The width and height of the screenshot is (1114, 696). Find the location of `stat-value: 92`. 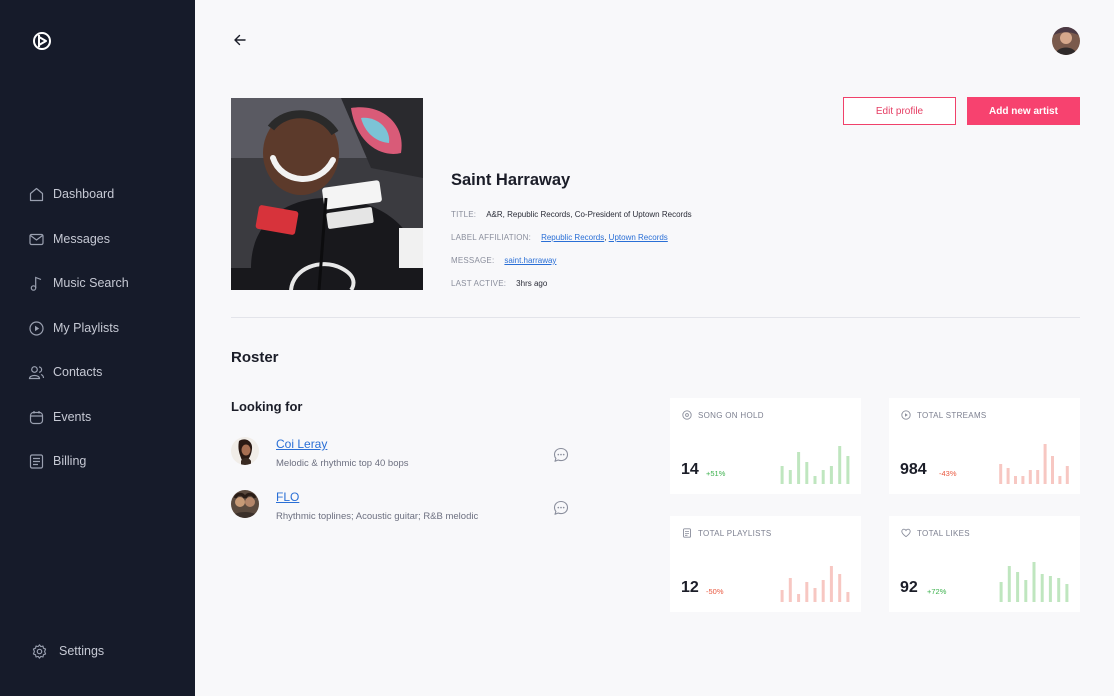

stat-value: 92 is located at coordinates (909, 587).